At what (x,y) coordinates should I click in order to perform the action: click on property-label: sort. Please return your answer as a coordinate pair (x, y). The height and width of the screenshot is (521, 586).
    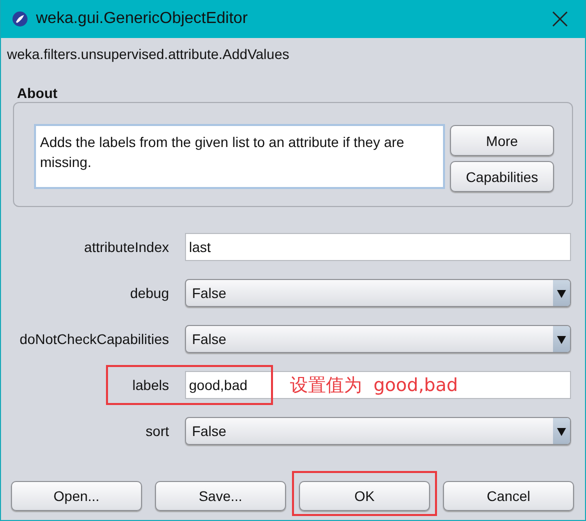
    Looking at the image, I should click on (156, 431).